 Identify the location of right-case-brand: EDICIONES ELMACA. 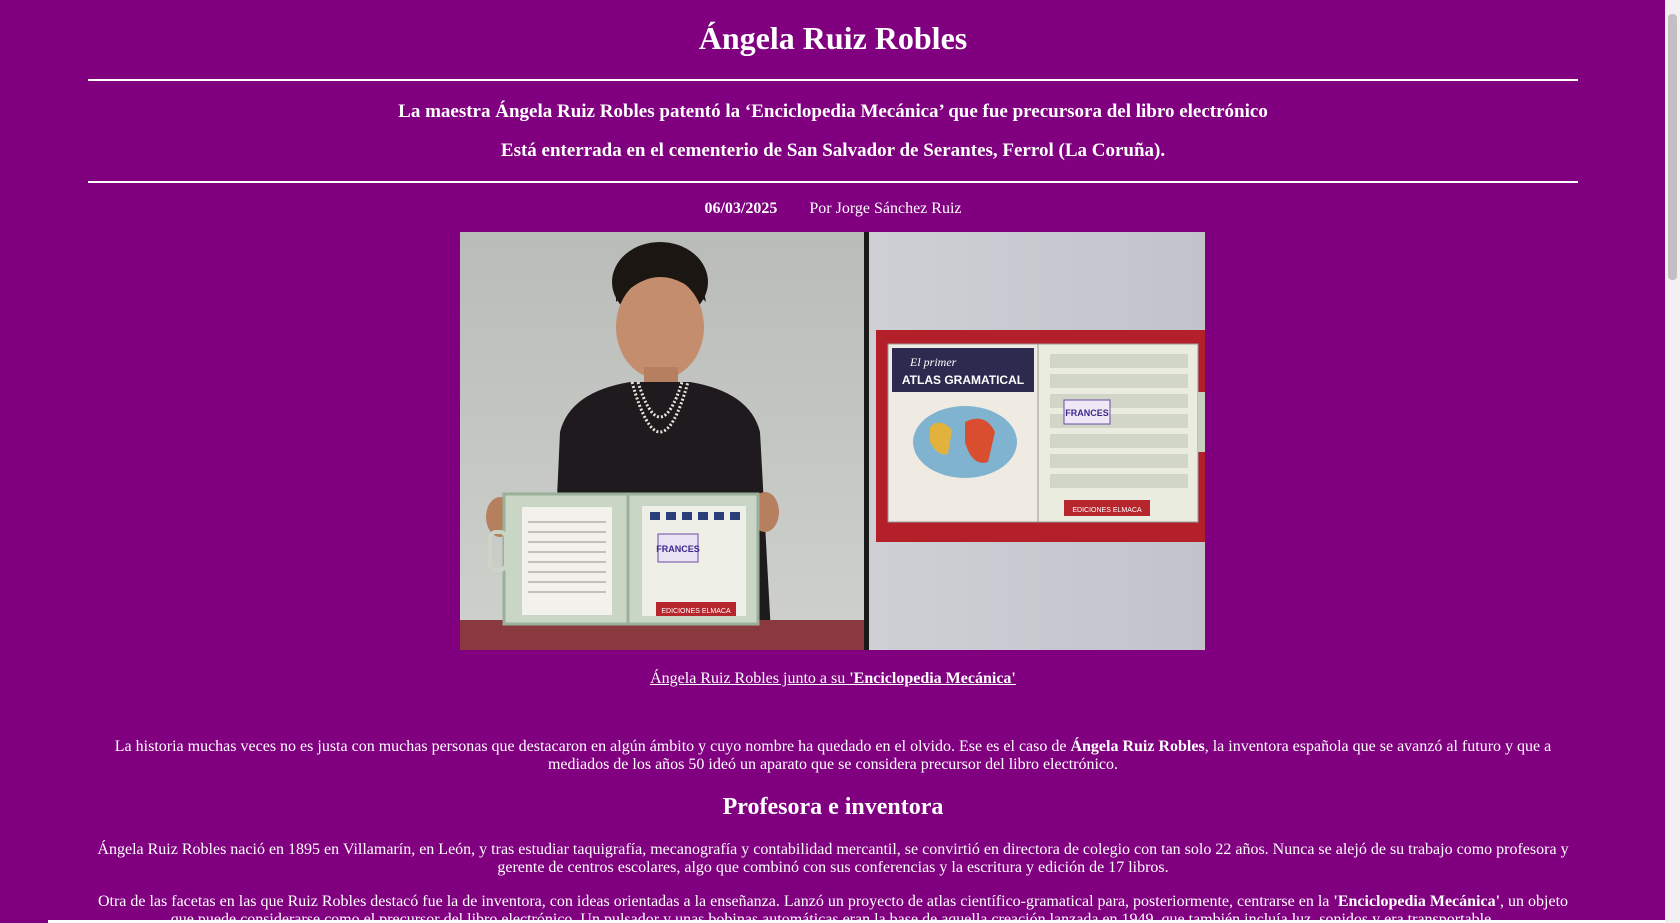
(1107, 510).